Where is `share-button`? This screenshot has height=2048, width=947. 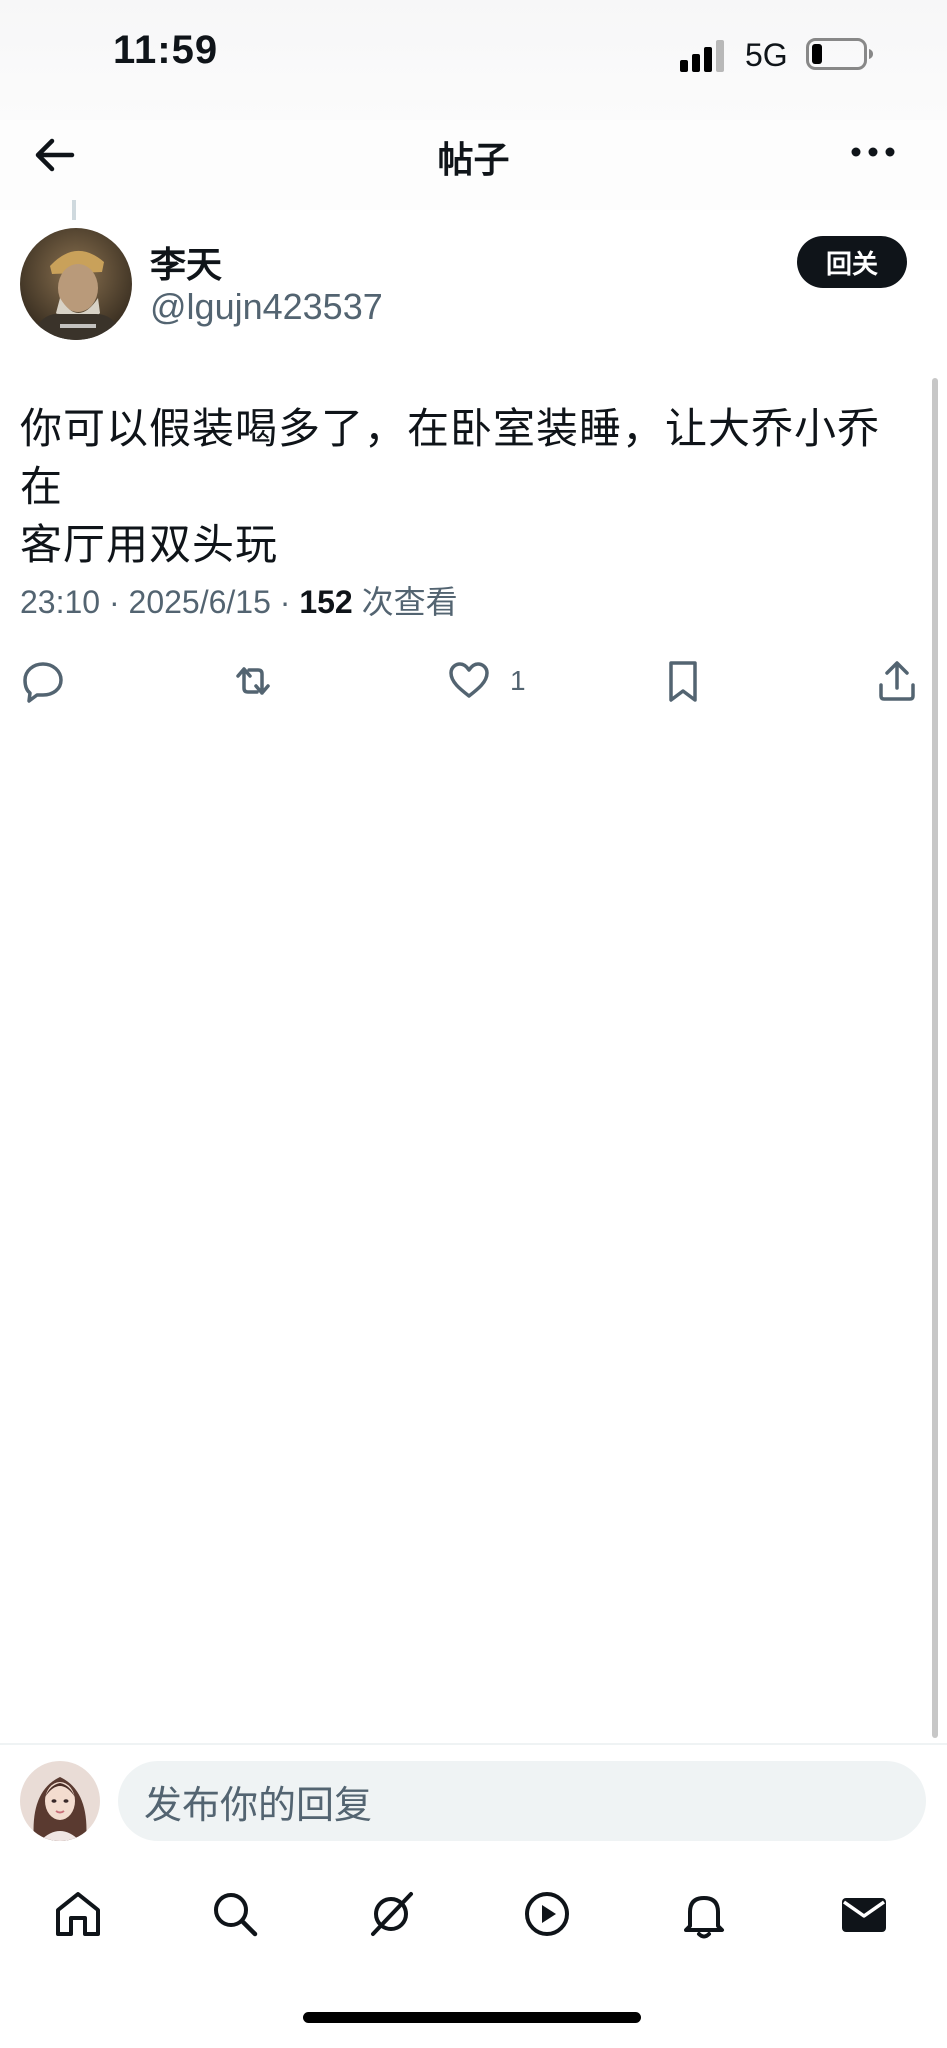
share-button is located at coordinates (897, 681).